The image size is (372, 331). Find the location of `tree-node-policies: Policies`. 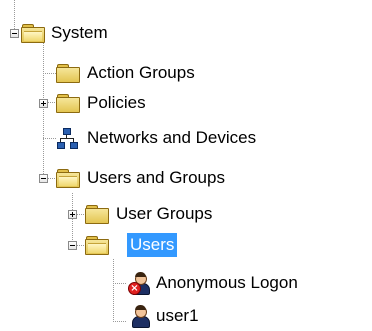

tree-node-policies: Policies is located at coordinates (100, 103).